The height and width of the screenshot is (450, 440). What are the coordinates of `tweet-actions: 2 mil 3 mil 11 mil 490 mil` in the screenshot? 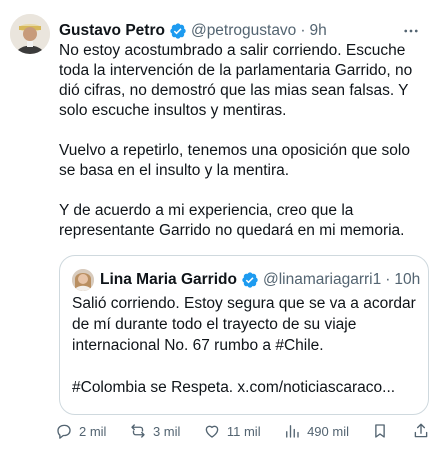 It's located at (242, 431).